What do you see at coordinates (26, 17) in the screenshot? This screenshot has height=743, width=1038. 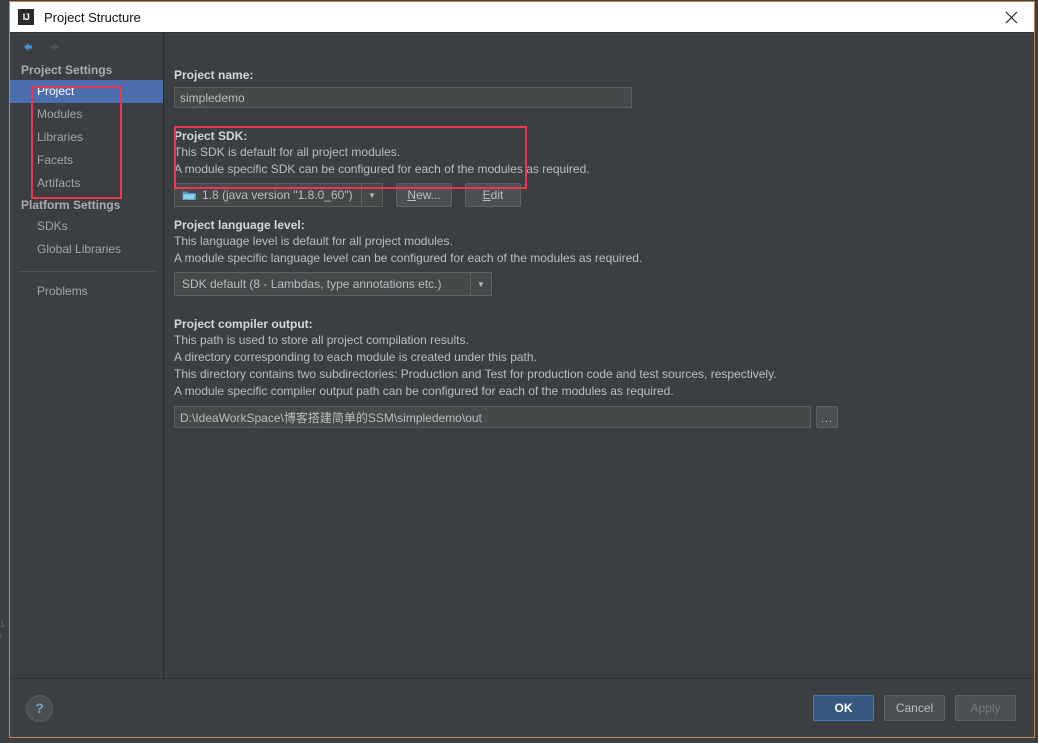 I see `intellij-idea-logo-icon: IJ` at bounding box center [26, 17].